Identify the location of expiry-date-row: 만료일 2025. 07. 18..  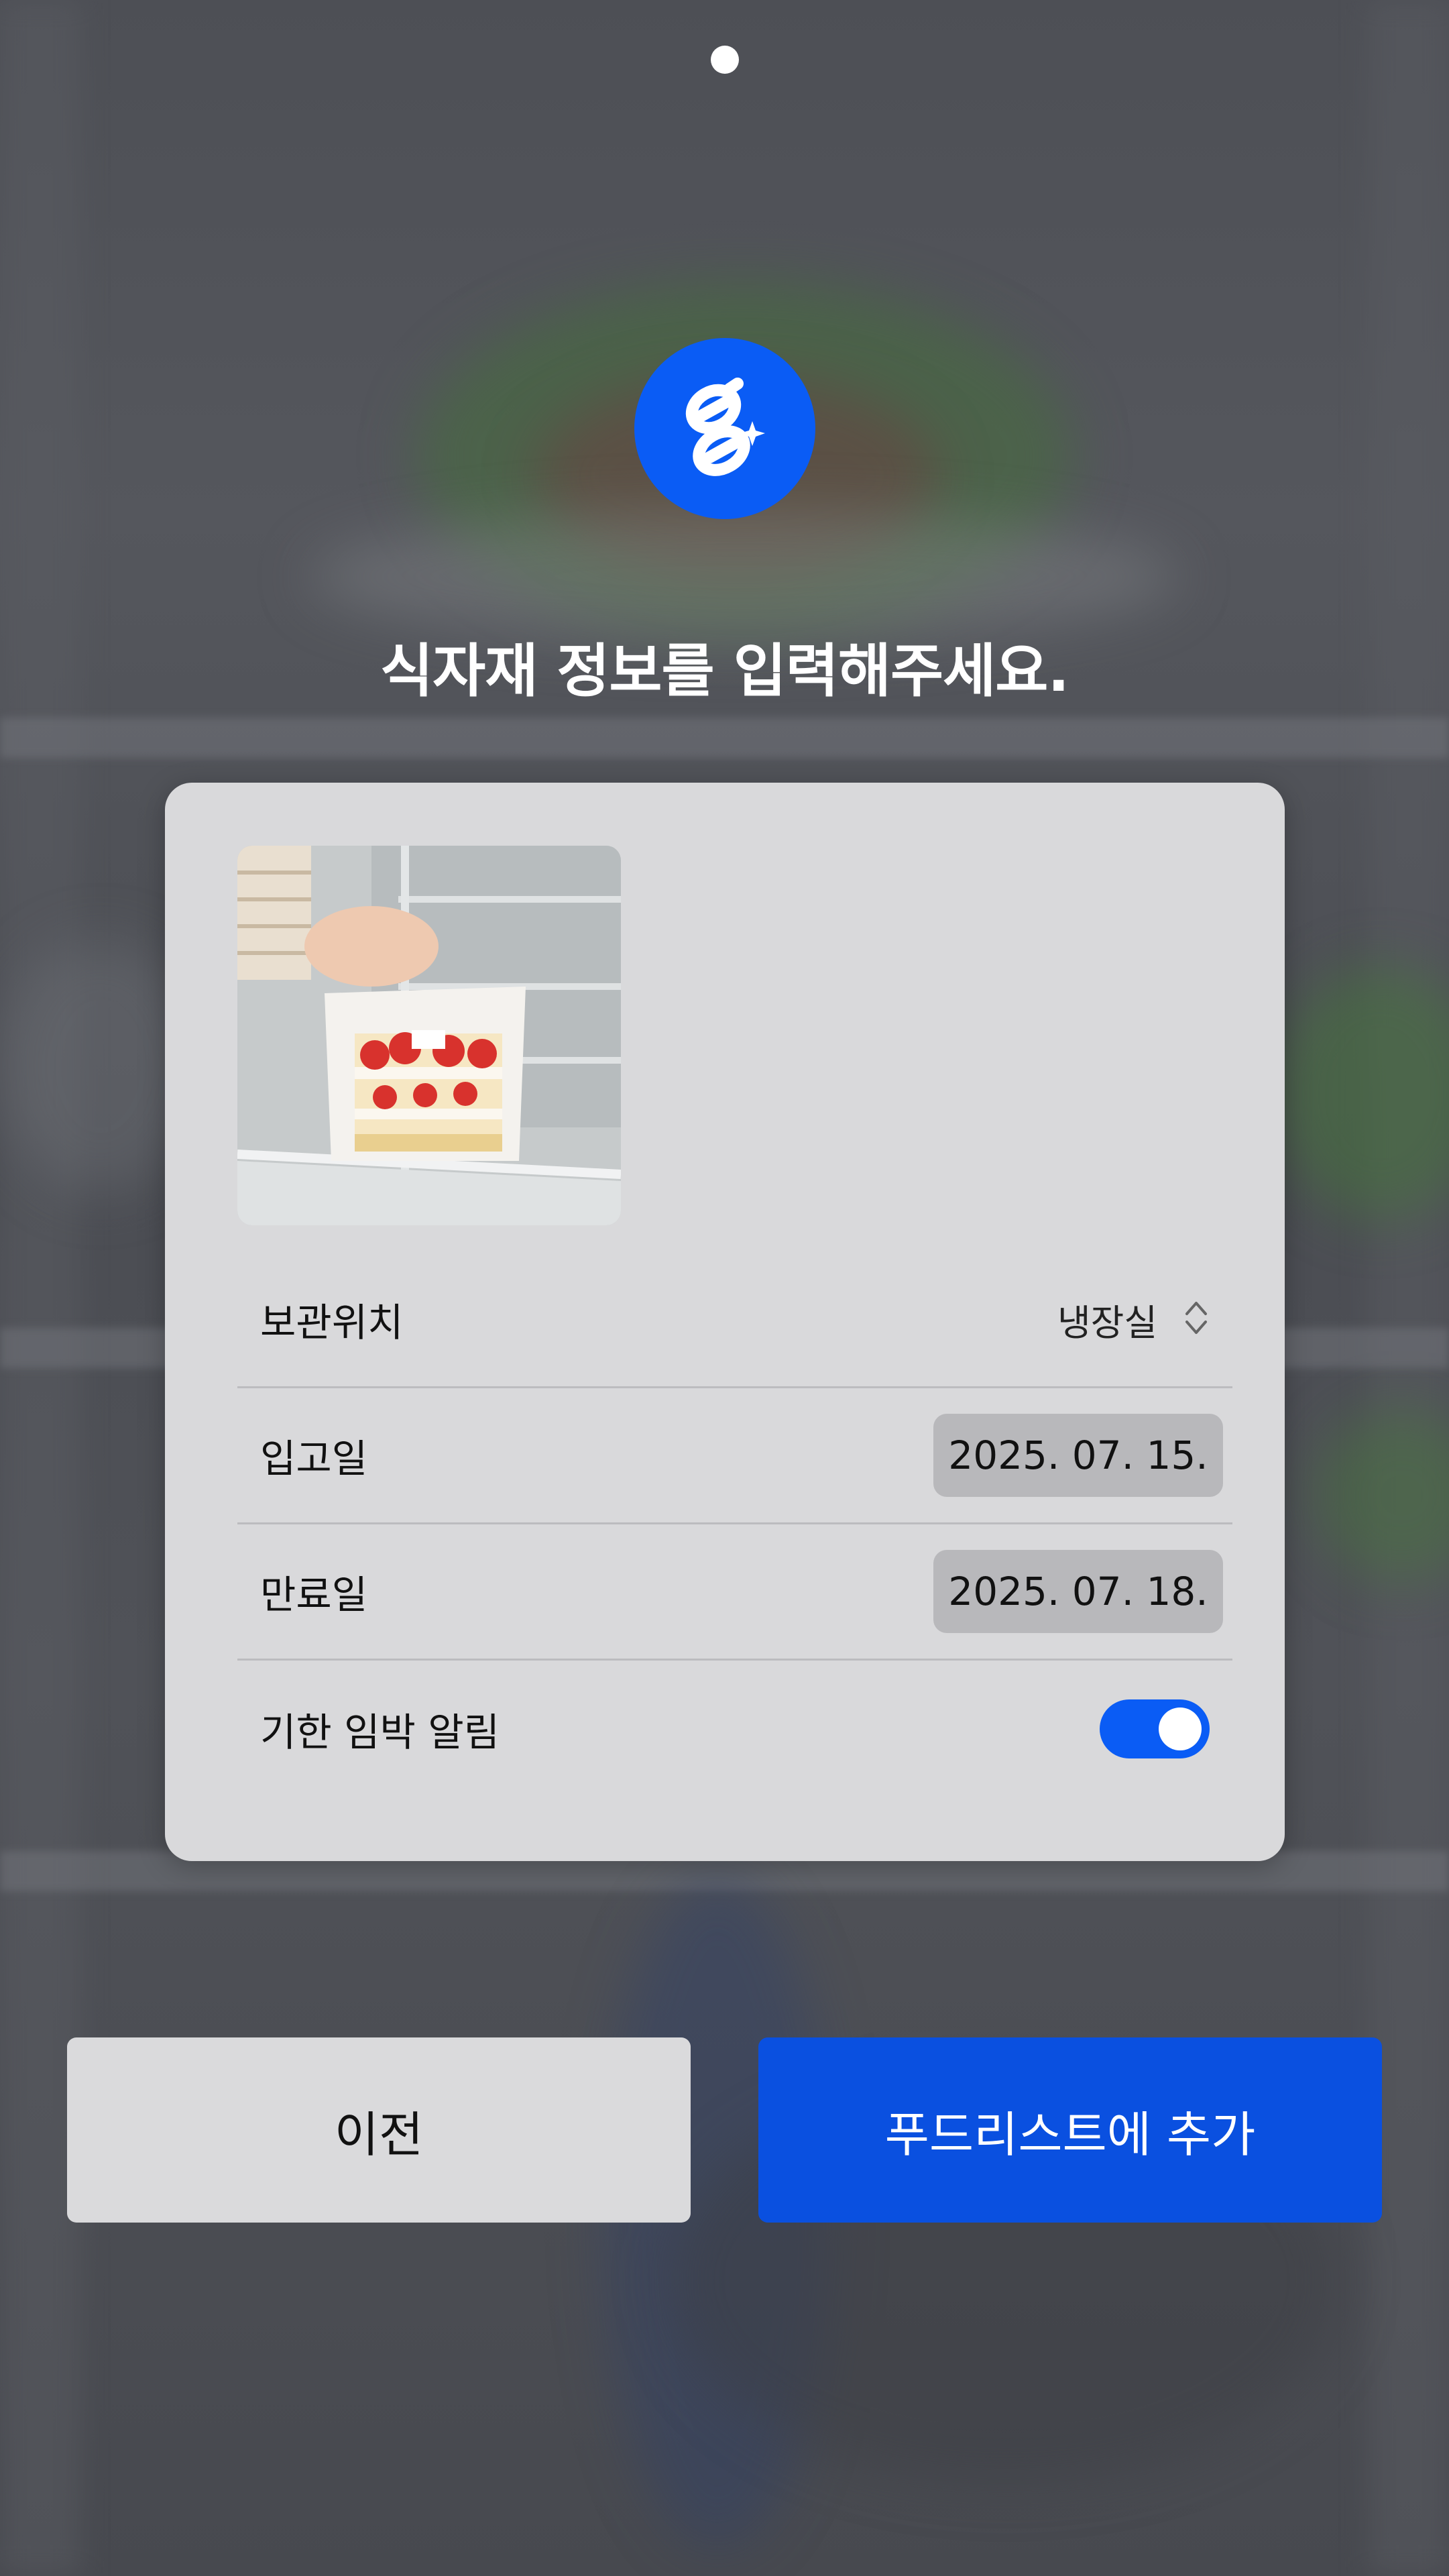
(735, 1592).